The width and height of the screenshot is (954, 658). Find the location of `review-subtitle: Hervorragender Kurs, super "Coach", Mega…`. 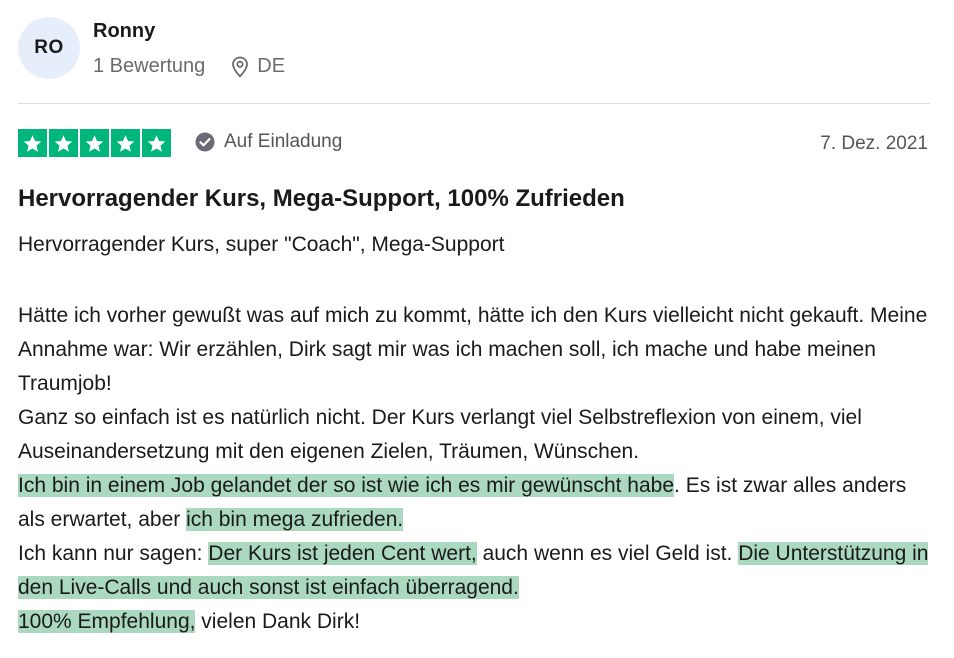

review-subtitle: Hervorragender Kurs, super "Coach", Mega… is located at coordinates (261, 244).